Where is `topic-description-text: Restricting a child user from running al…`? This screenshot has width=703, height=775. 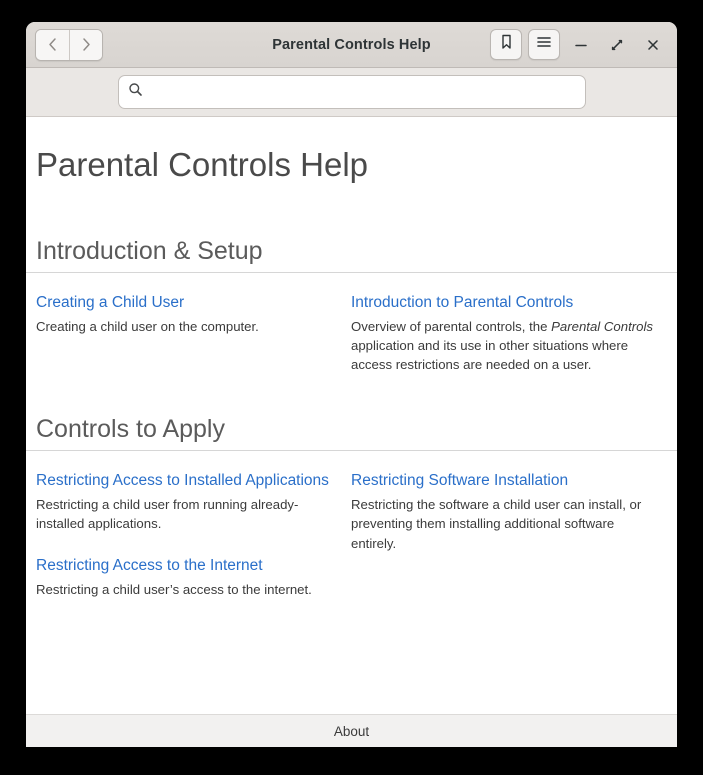 topic-description-text: Restricting a child user from running al… is located at coordinates (167, 514).